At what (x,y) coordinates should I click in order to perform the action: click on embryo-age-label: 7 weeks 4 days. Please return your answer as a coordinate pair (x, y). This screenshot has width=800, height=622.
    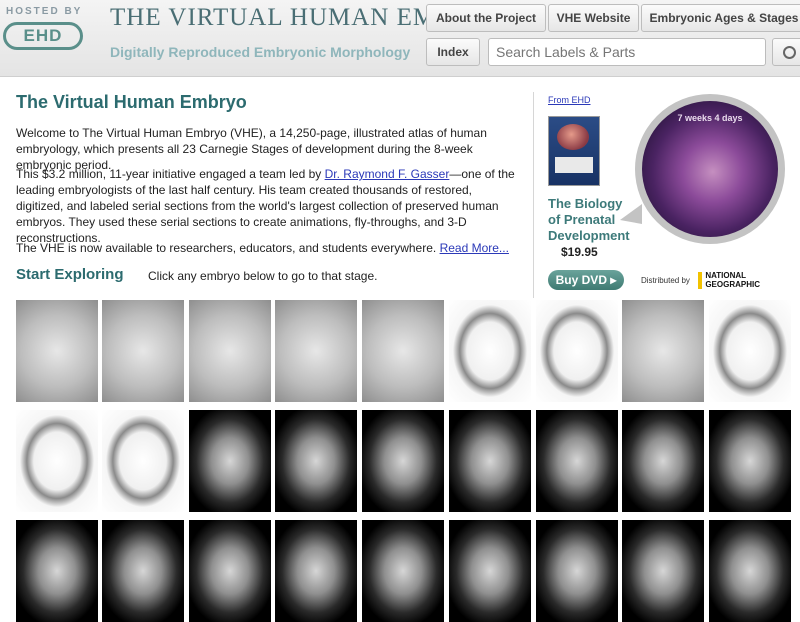
    Looking at the image, I should click on (710, 118).